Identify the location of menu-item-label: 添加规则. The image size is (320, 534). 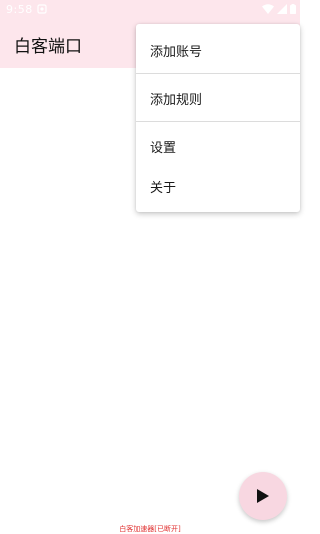
(176, 100).